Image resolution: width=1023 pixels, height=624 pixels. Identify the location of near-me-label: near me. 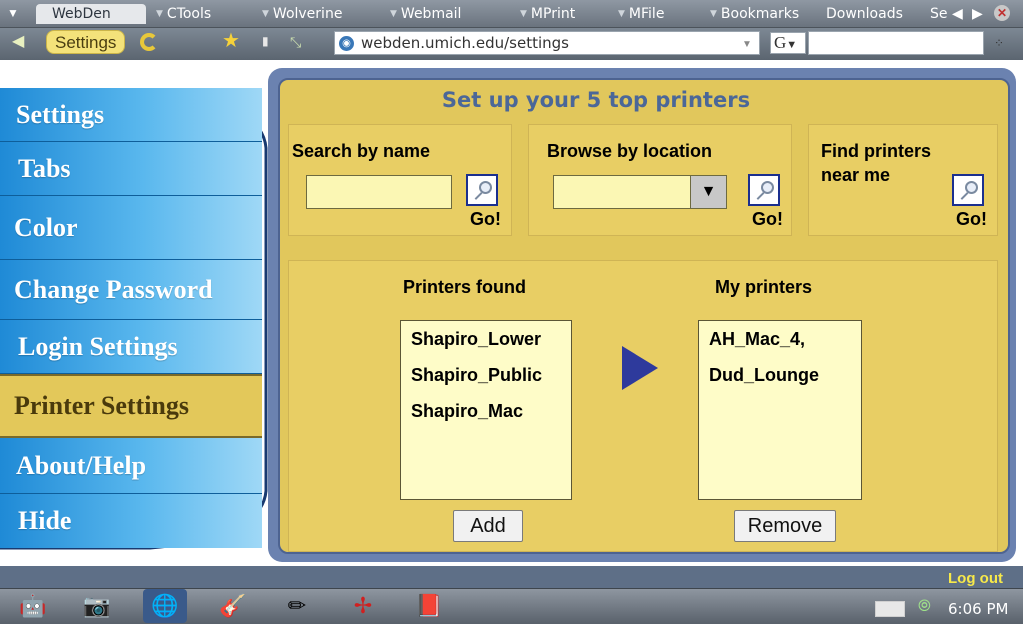
(856, 175).